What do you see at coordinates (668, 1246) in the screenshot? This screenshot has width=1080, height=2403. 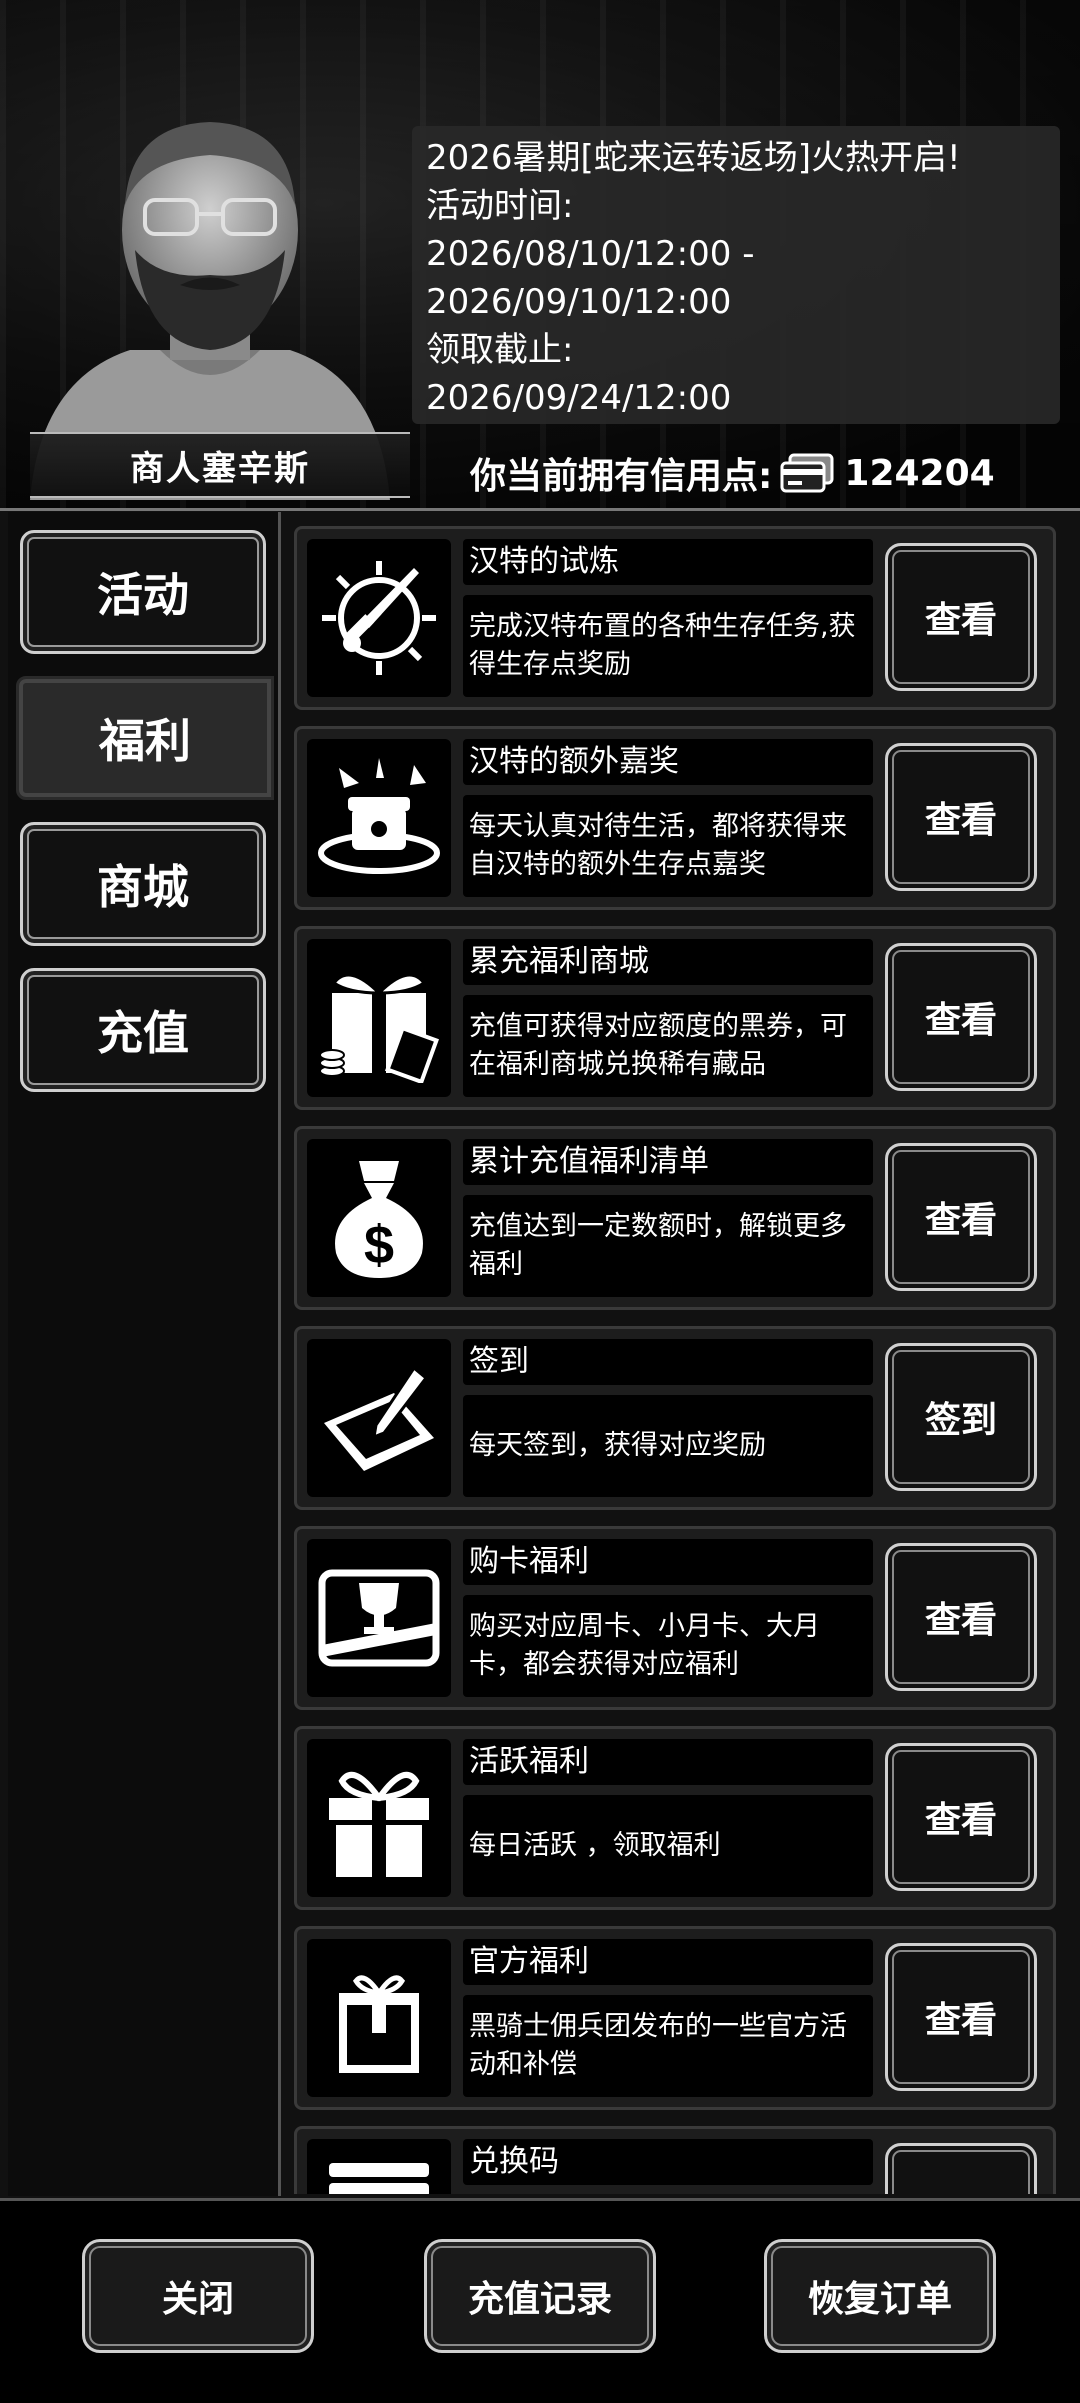 I see `item-description: 充值达到一定数额时，解锁更多福利` at bounding box center [668, 1246].